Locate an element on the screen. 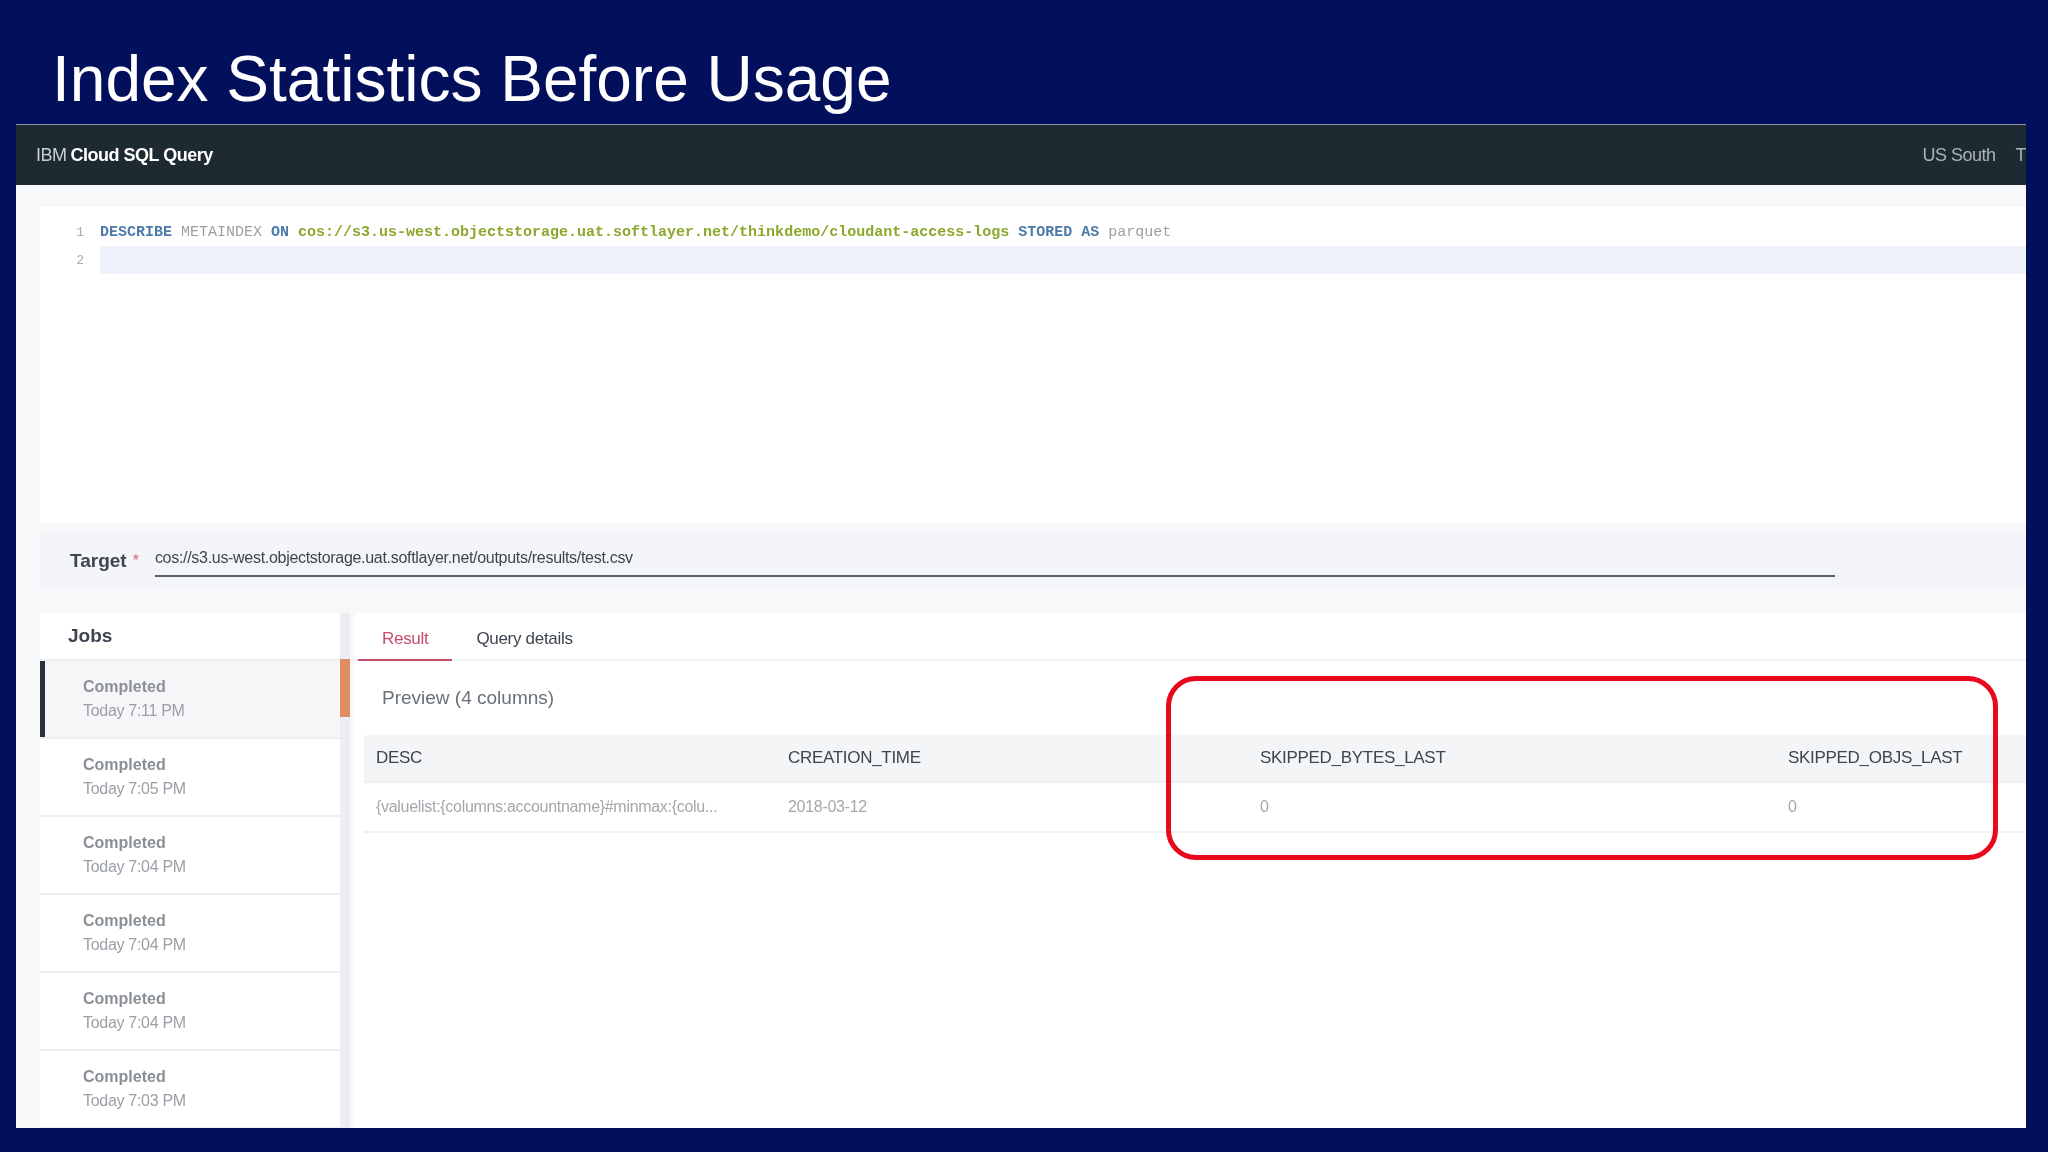 Image resolution: width=2048 pixels, height=1152 pixels. jobs-title: Jobs is located at coordinates (190, 637).